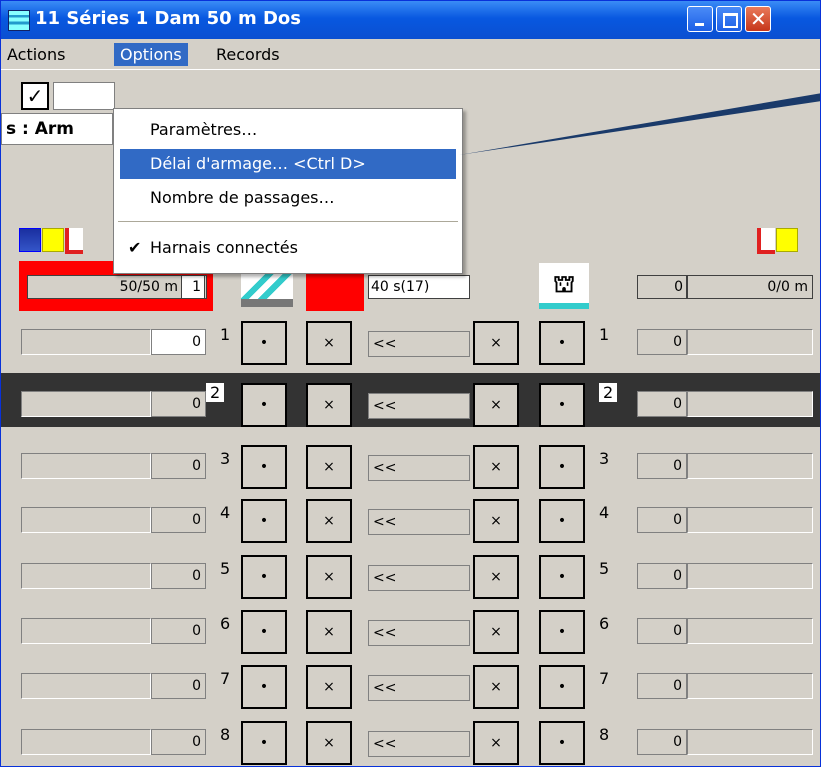  Describe the element at coordinates (729, 19) in the screenshot. I see `maximize-button` at that location.